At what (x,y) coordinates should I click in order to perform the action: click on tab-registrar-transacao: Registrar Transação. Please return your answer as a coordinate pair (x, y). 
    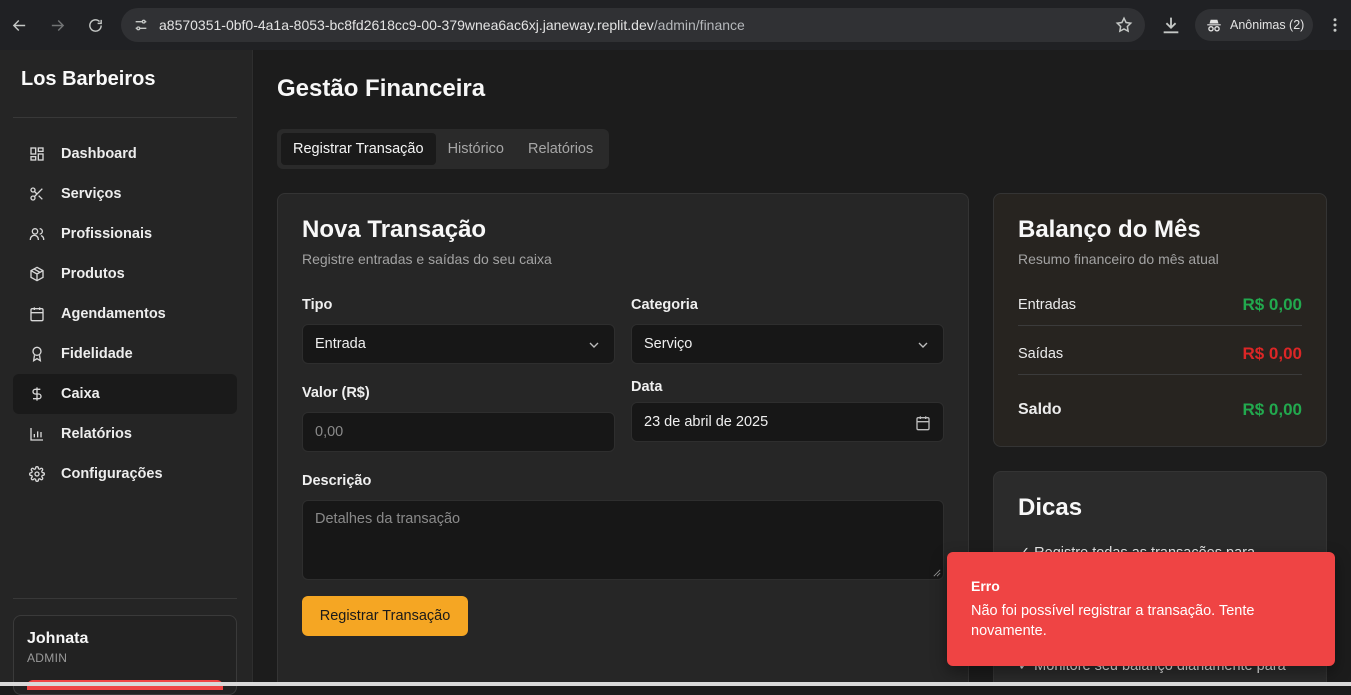
    Looking at the image, I should click on (358, 149).